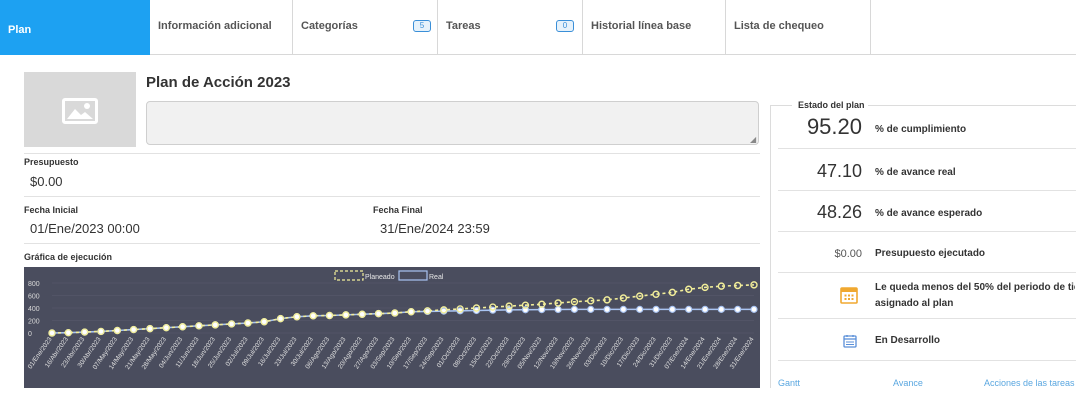  I want to click on avance-real-label: % de avance real, so click(915, 172).